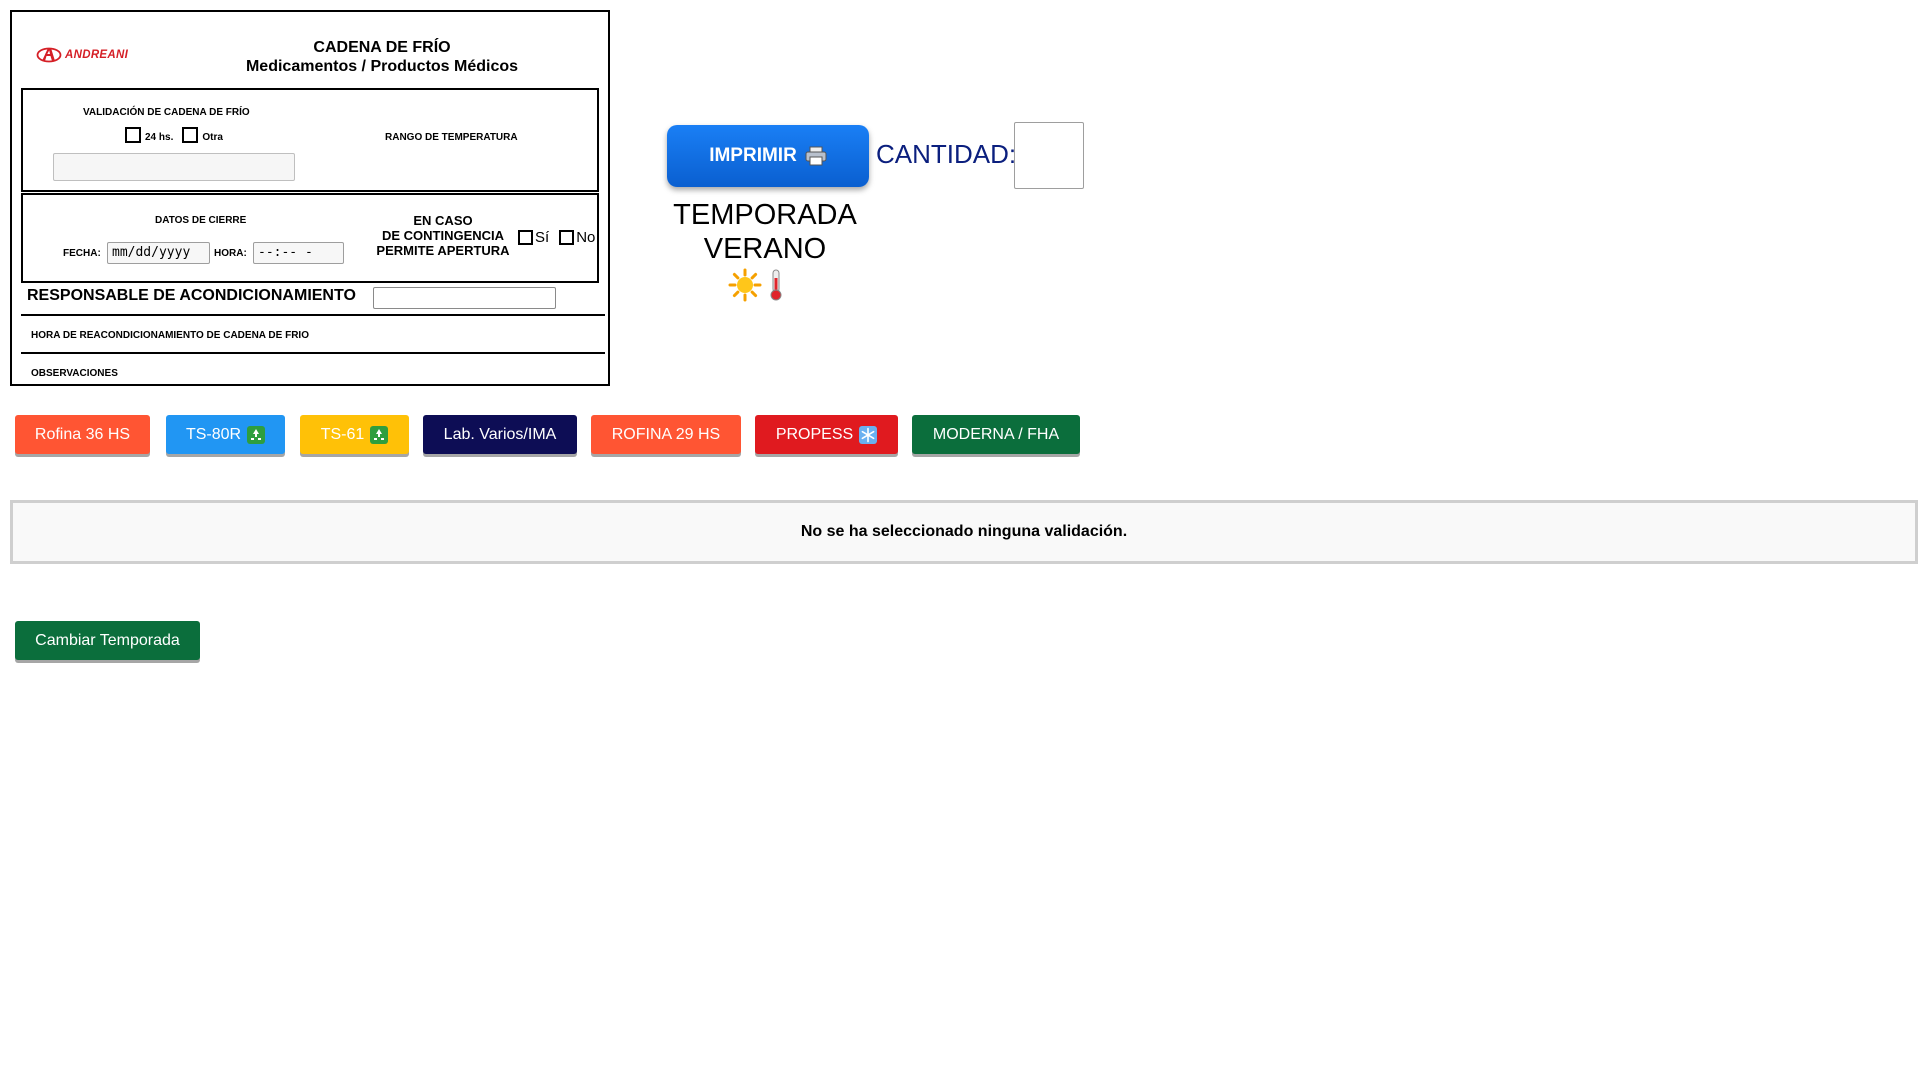 This screenshot has width=1920, height=1080. I want to click on fecha-input: mm/dd/yyyy, so click(158, 253).